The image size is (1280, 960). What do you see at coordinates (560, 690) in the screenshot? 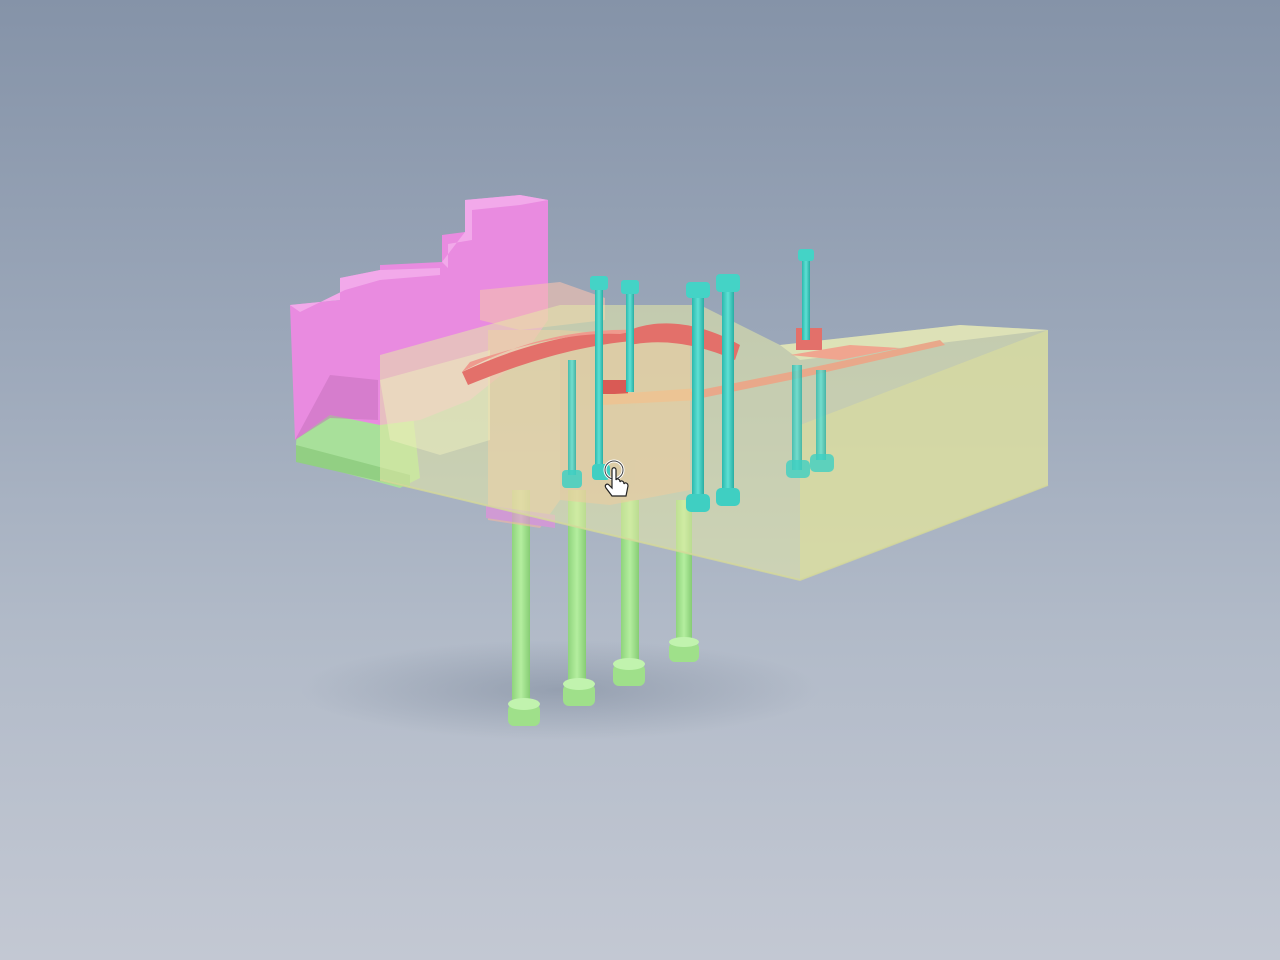
I see `ground-shadow` at bounding box center [560, 690].